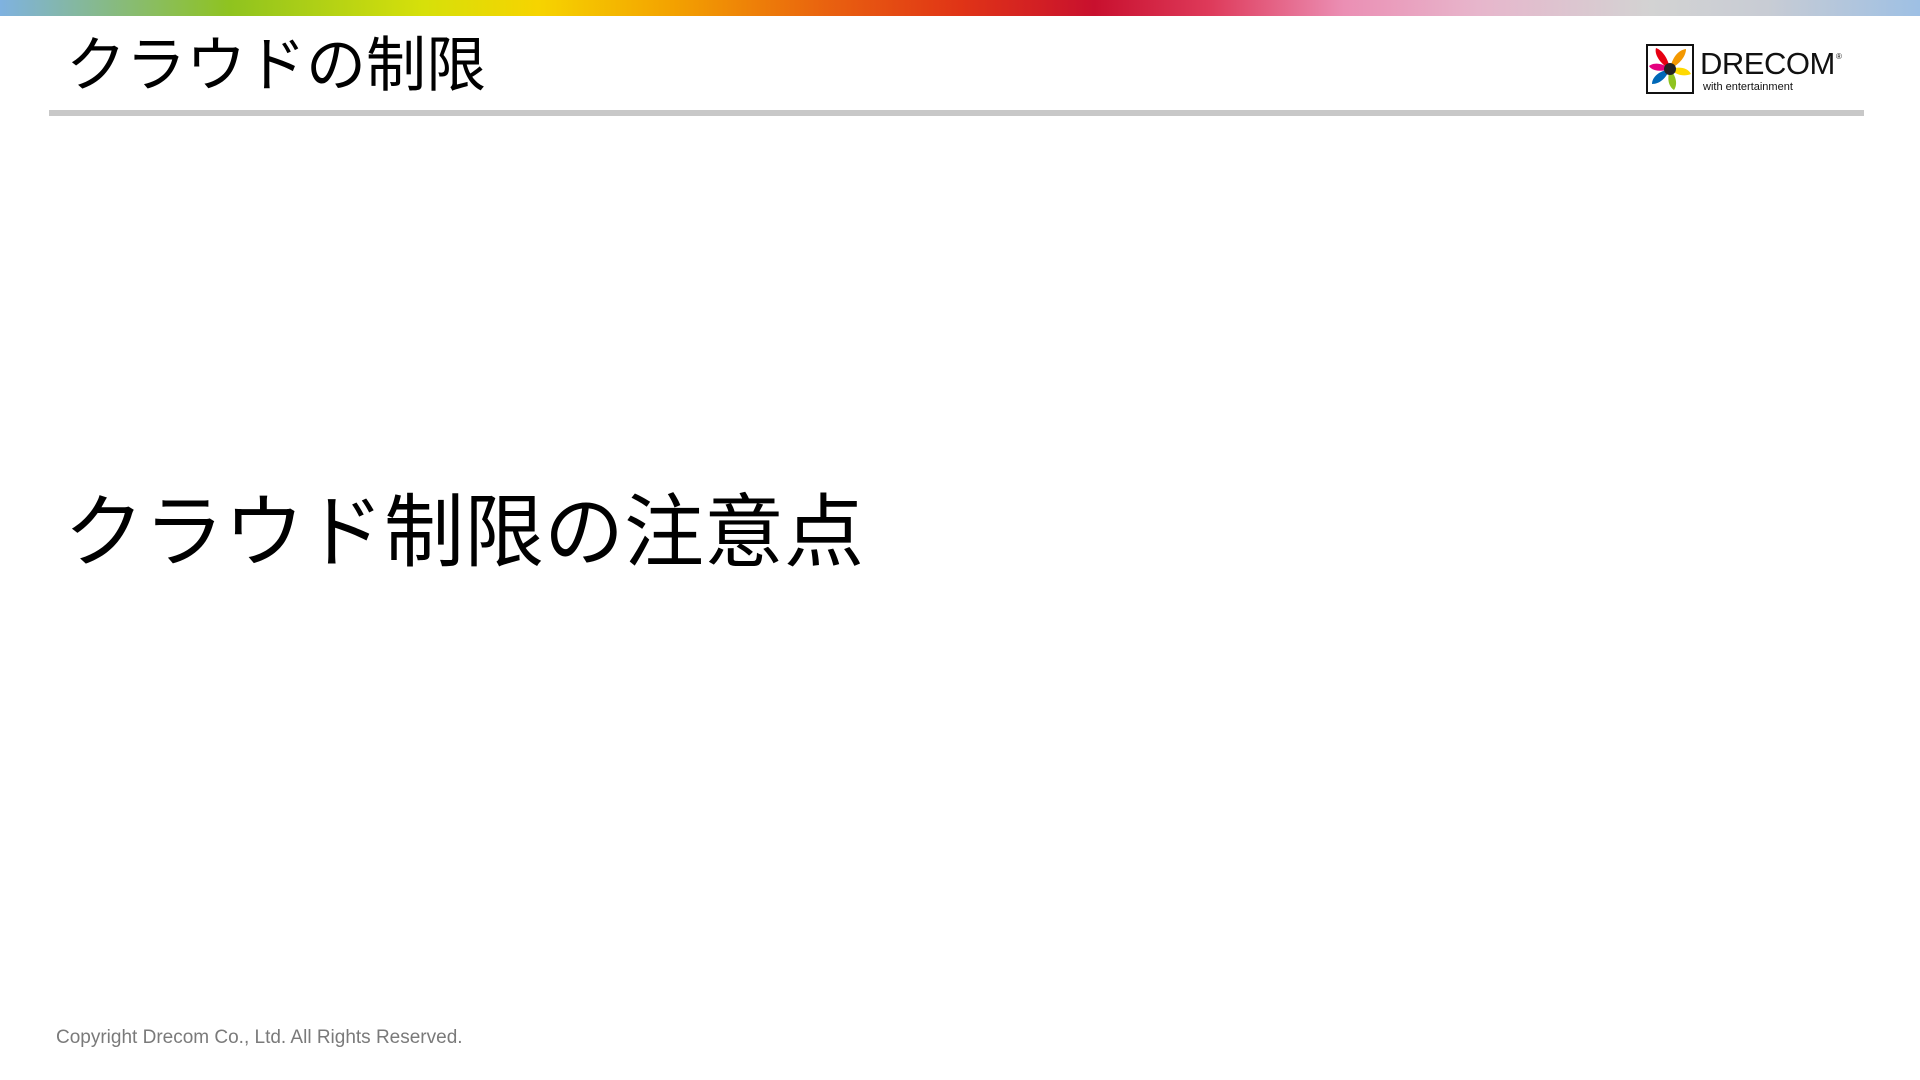 Image resolution: width=1920 pixels, height=1080 pixels. What do you see at coordinates (960, 8) in the screenshot?
I see `rainbow-top-bar` at bounding box center [960, 8].